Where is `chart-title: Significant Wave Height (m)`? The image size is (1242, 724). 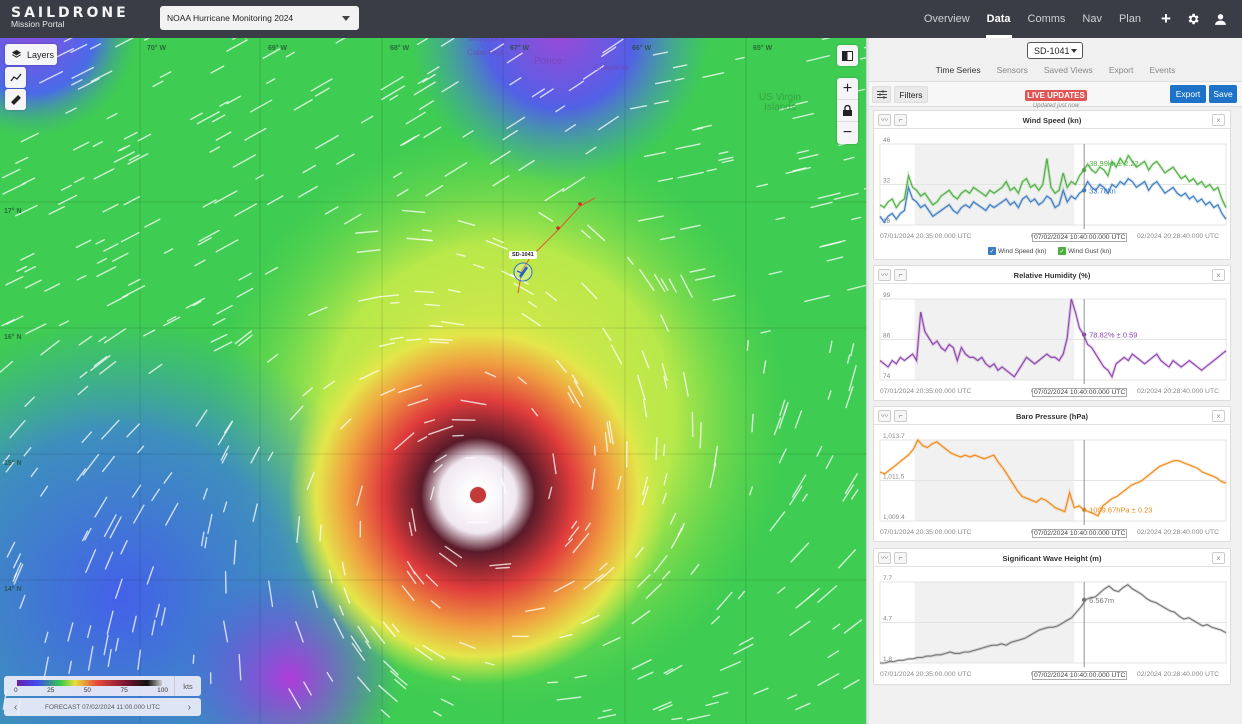 chart-title: Significant Wave Height (m) is located at coordinates (1052, 558).